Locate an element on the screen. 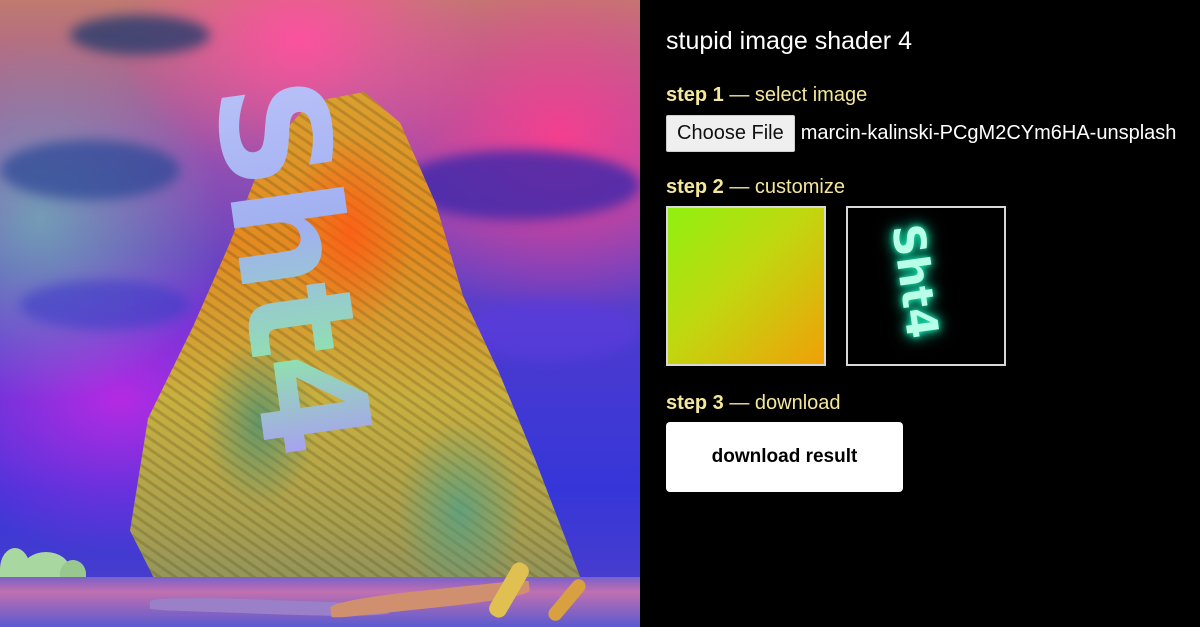 The width and height of the screenshot is (1200, 627). customize-options: Sht4 is located at coordinates (836, 286).